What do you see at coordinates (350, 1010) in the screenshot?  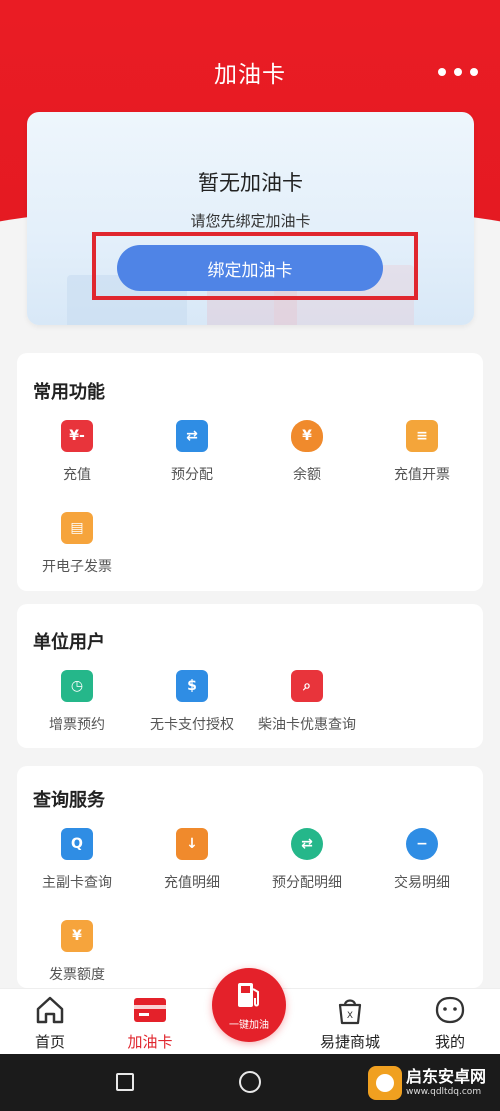 I see `shopping-bag-icon: X` at bounding box center [350, 1010].